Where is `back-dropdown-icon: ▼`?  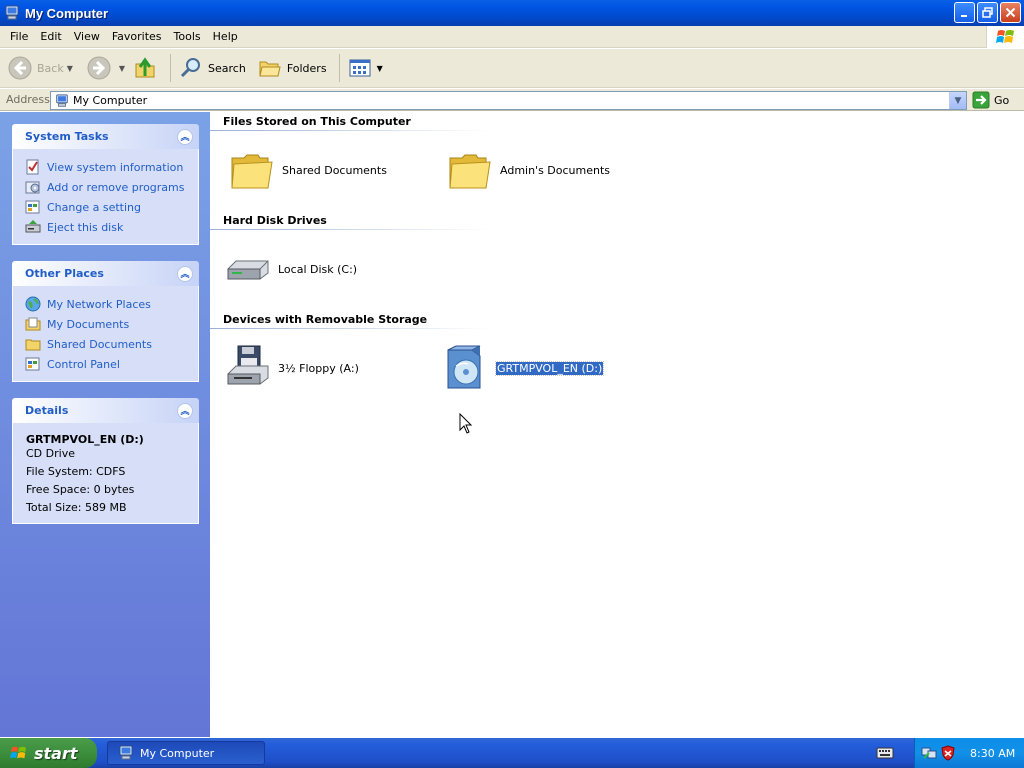 back-dropdown-icon: ▼ is located at coordinates (70, 68).